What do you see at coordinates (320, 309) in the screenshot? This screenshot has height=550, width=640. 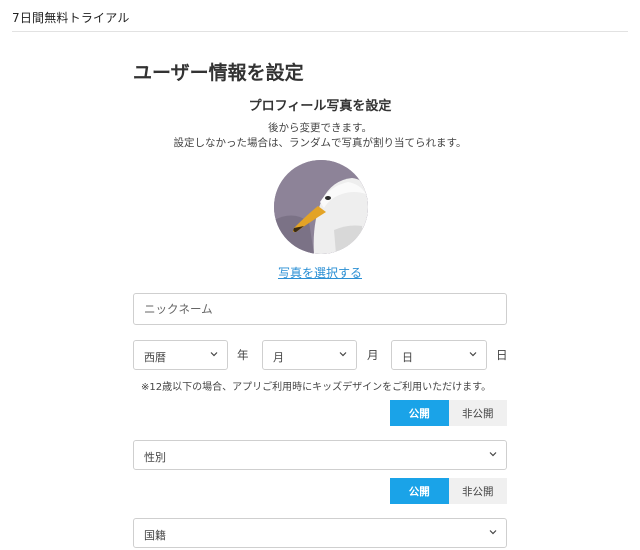 I see `nickname-input` at bounding box center [320, 309].